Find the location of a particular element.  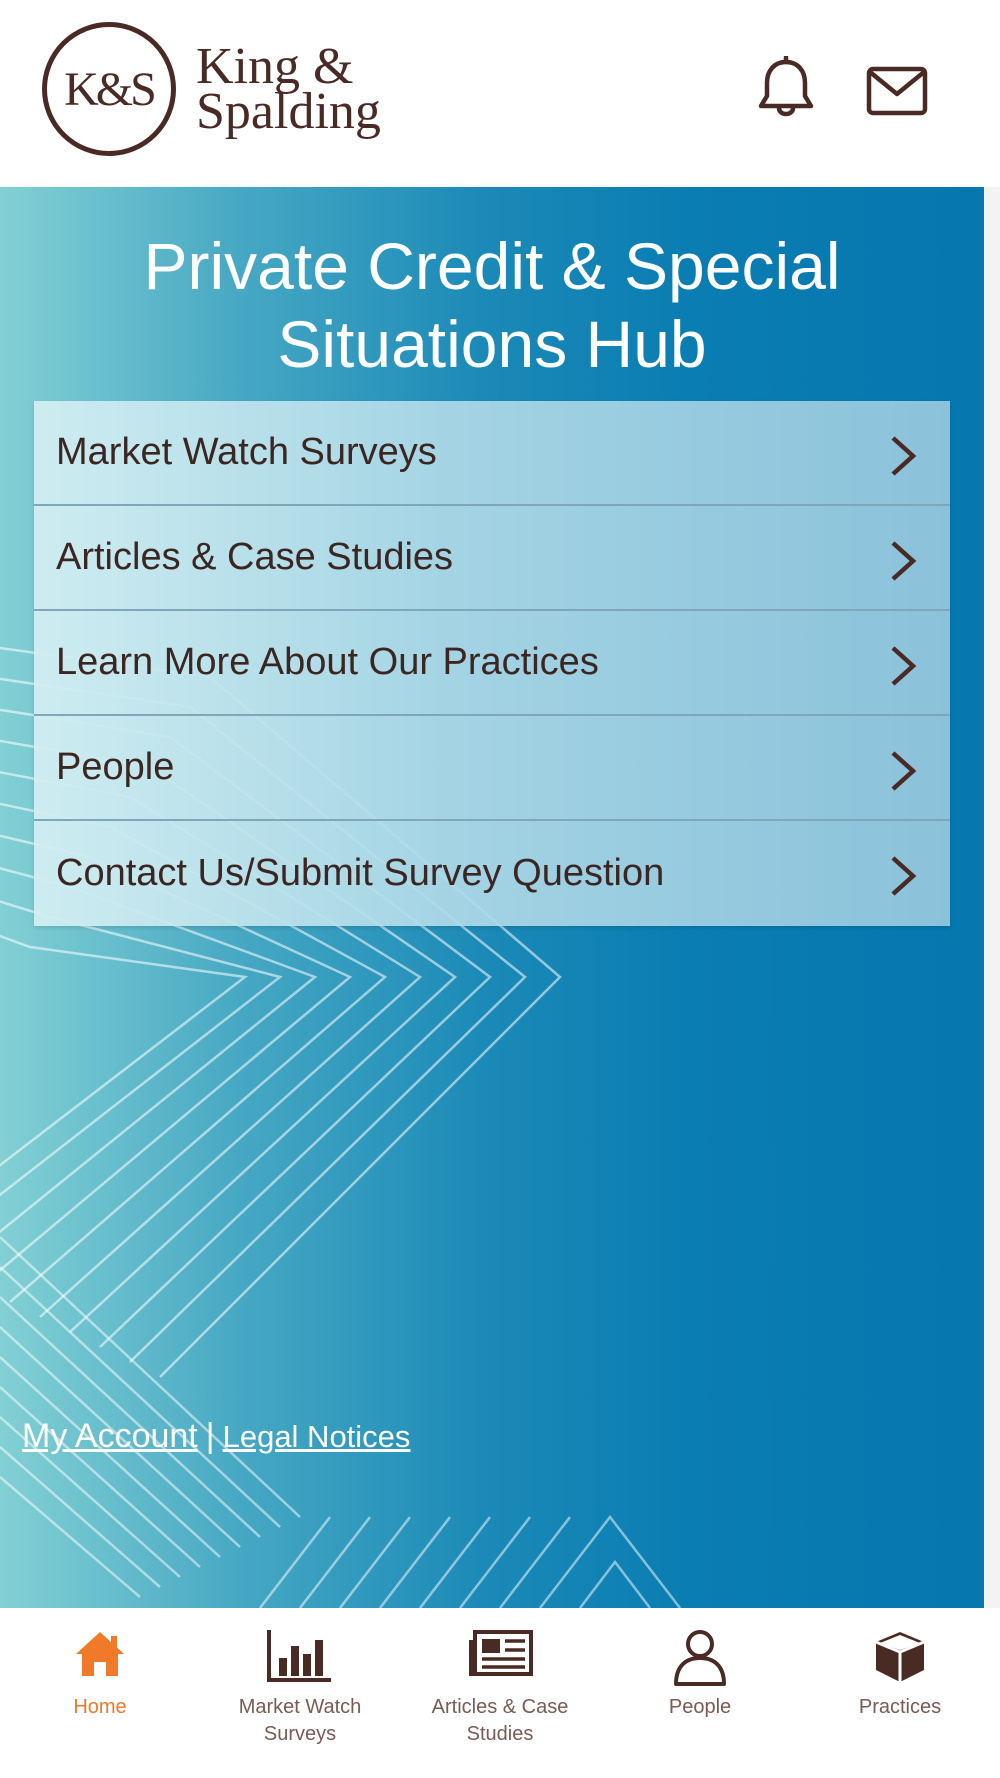

footer-links: My Account | Legal Notices is located at coordinates (216, 1436).